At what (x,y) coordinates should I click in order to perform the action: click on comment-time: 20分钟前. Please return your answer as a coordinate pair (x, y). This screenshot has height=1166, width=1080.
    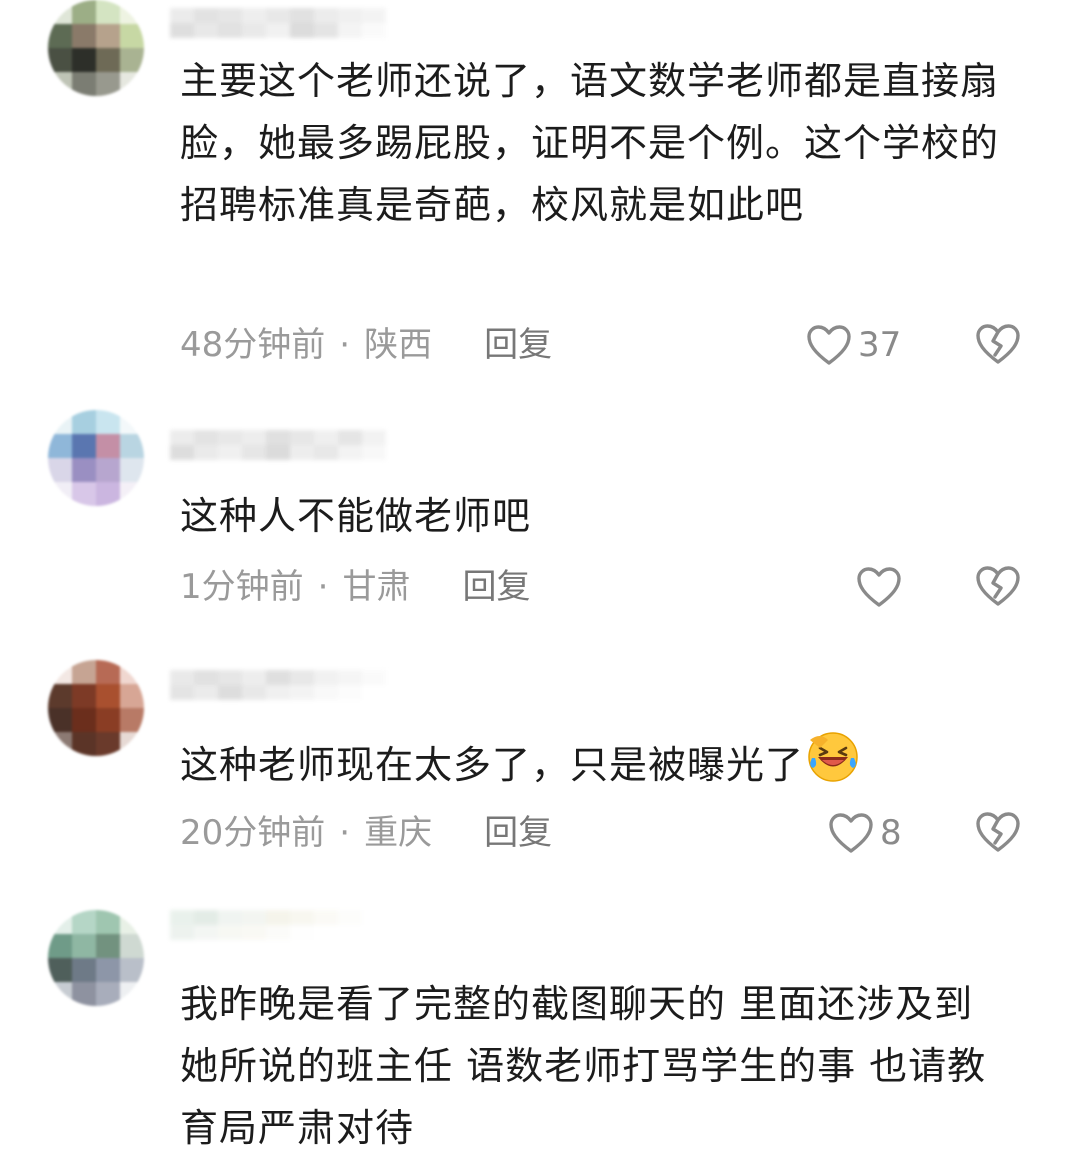
    Looking at the image, I should click on (253, 833).